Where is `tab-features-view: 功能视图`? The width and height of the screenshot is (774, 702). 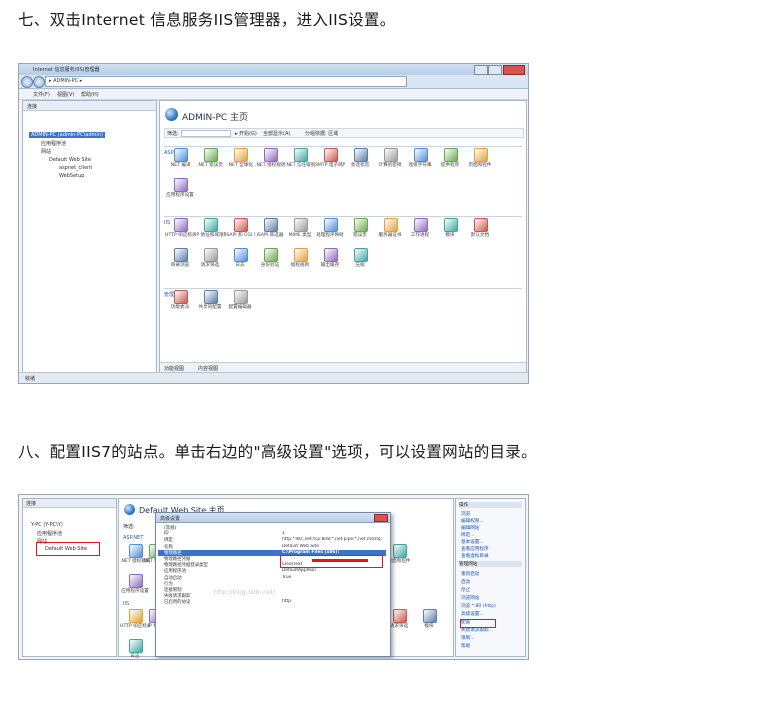
tab-features-view: 功能视图 is located at coordinates (174, 368).